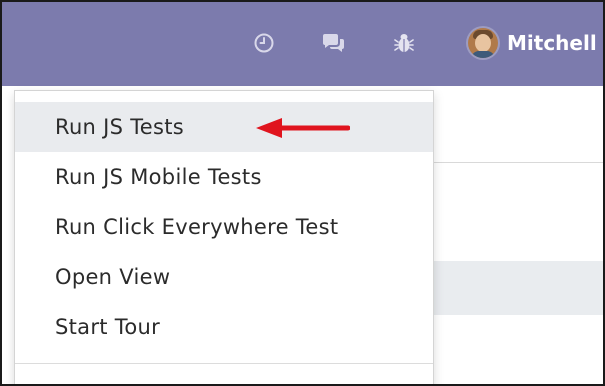  What do you see at coordinates (264, 43) in the screenshot?
I see `clock-icon` at bounding box center [264, 43].